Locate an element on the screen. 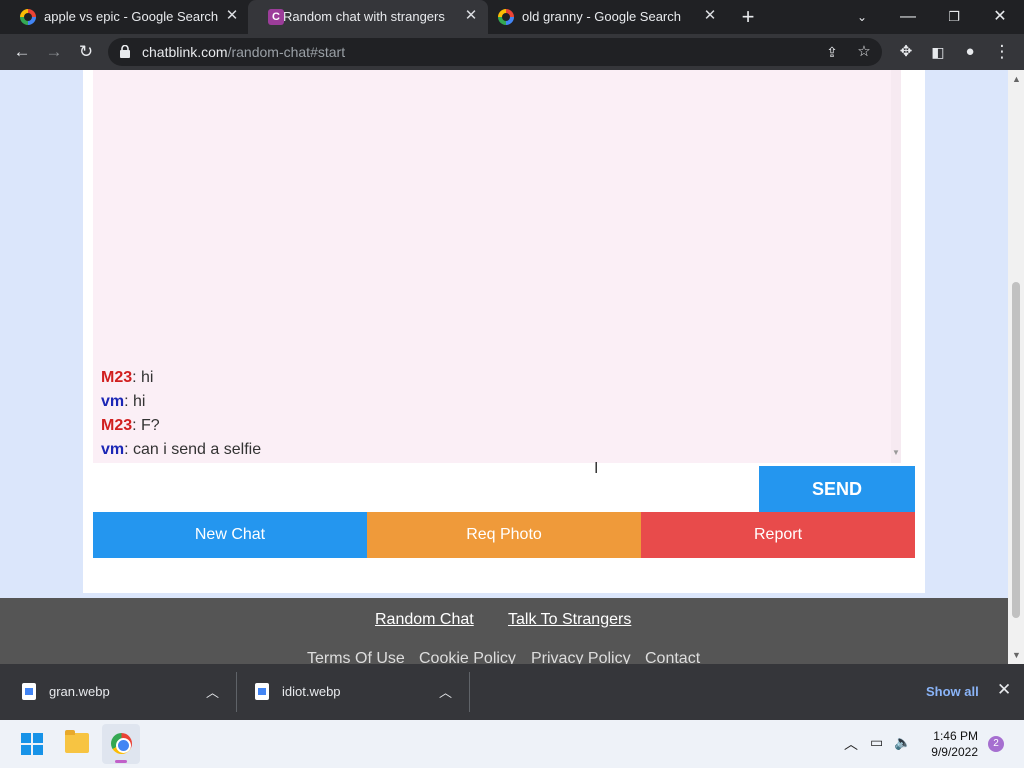  chat-message: vm: can i send a selfie is located at coordinates (181, 449).